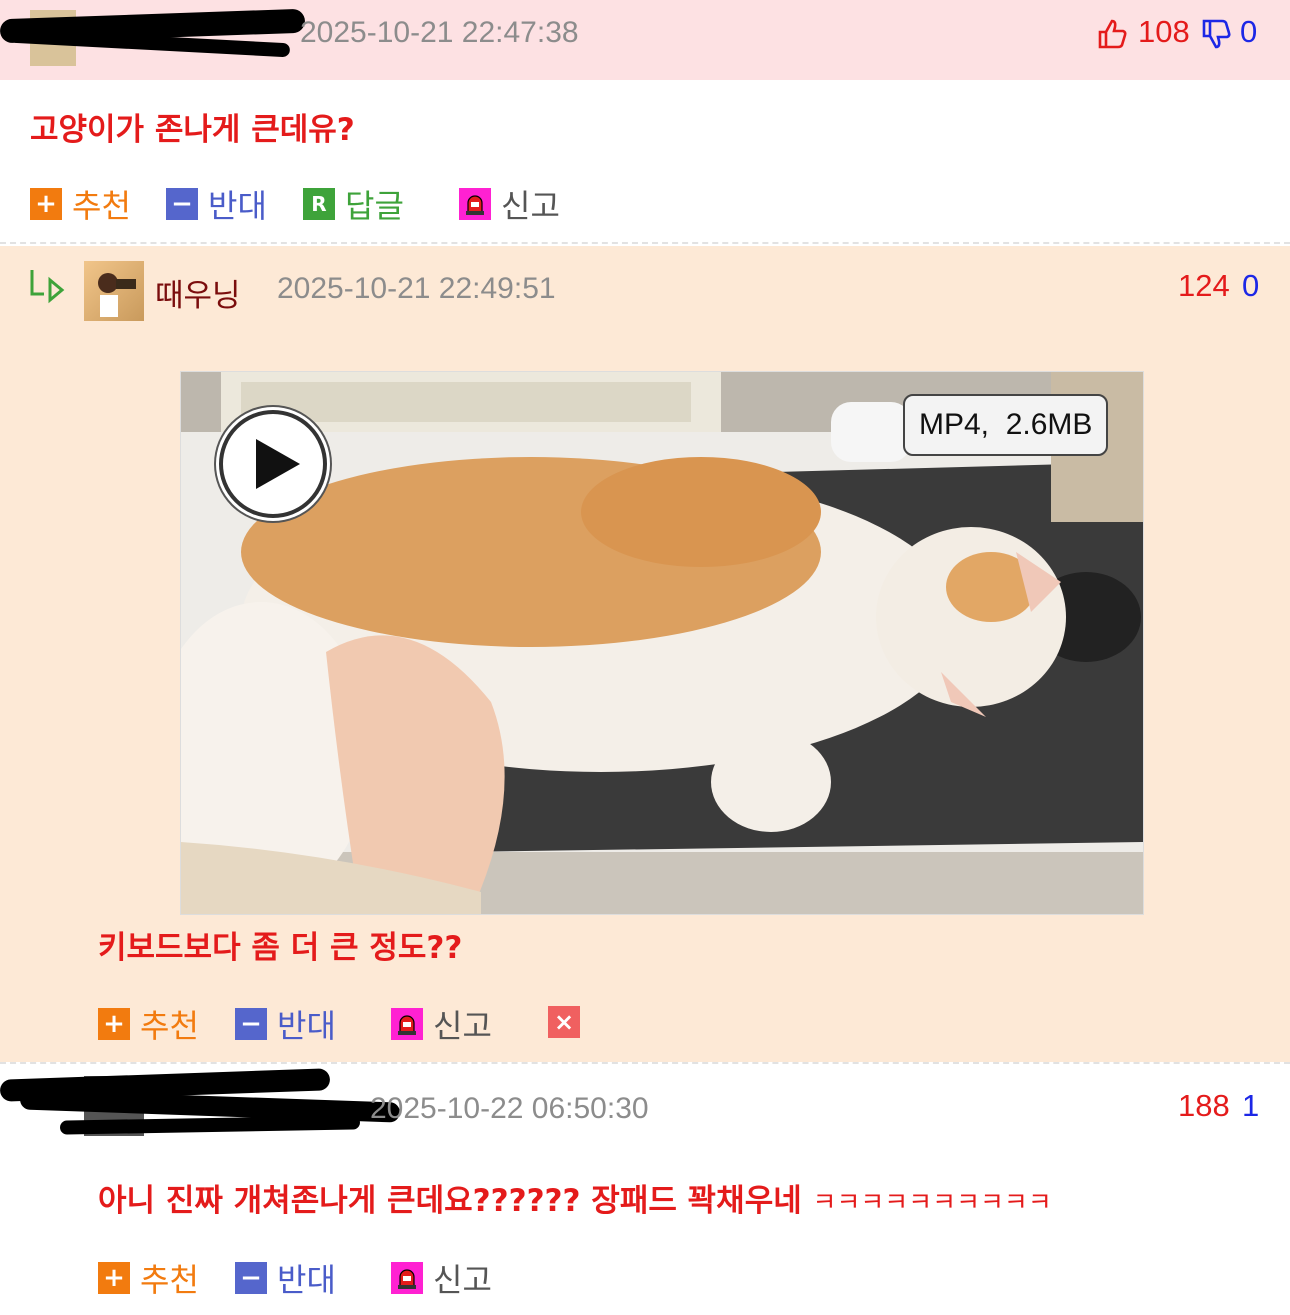 This screenshot has height=1315, width=1290. I want to click on avatar, so click(114, 291).